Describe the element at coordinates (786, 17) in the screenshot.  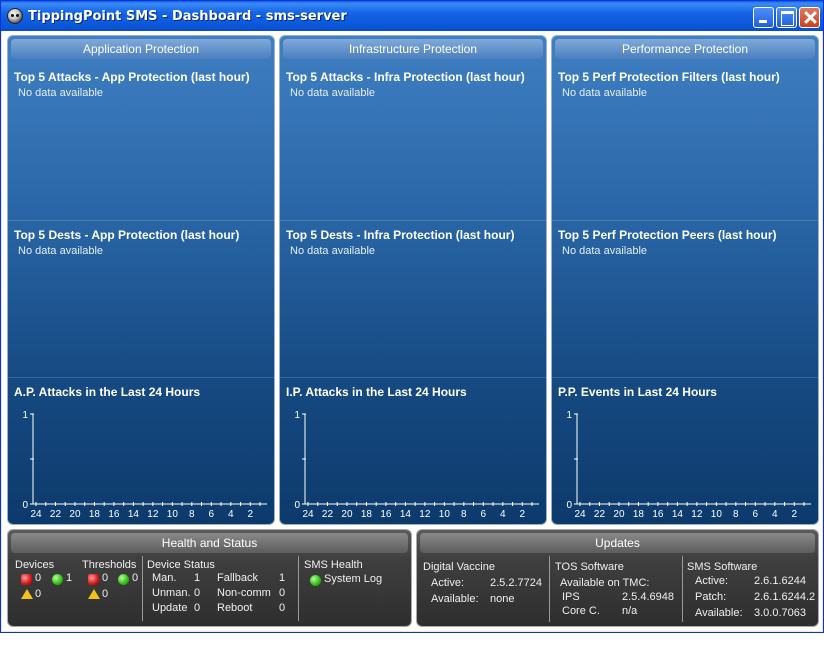
I see `maximize-button` at that location.